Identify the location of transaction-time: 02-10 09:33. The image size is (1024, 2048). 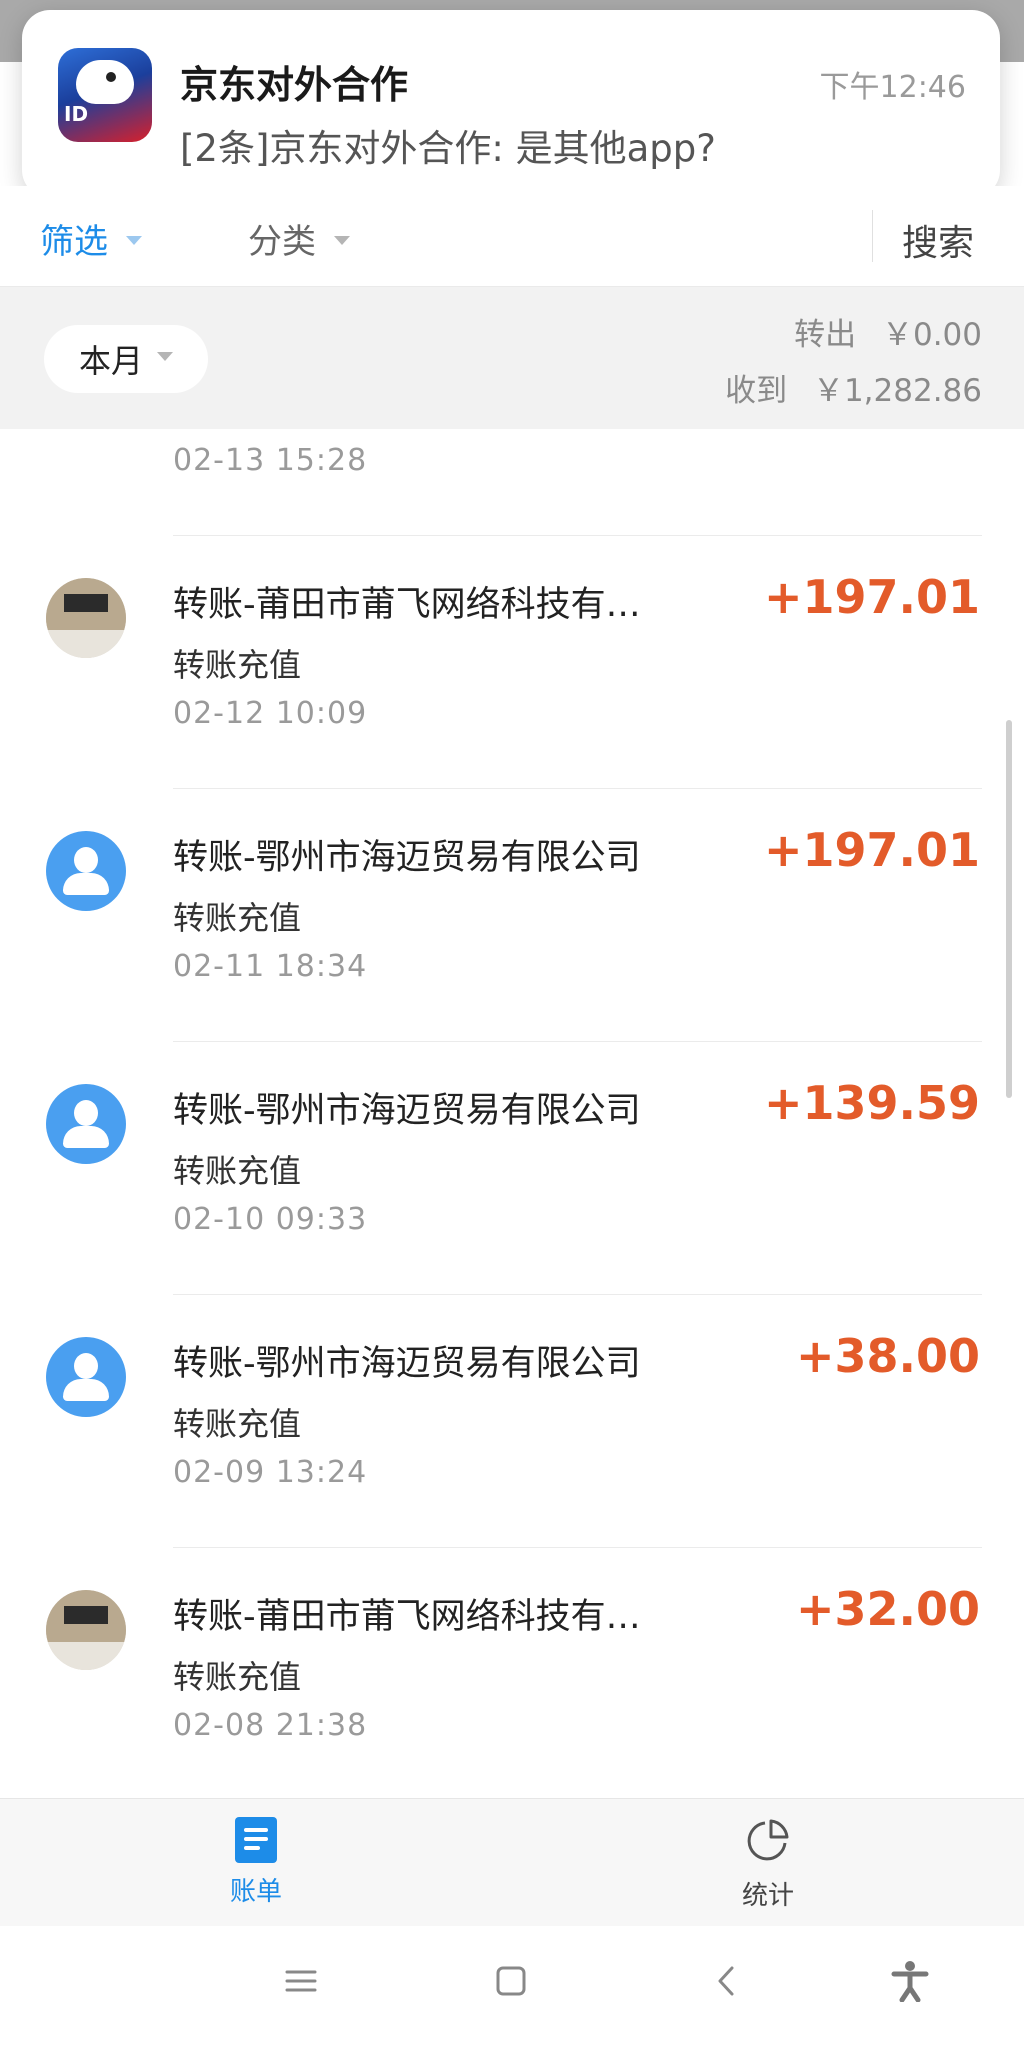
(270, 1219).